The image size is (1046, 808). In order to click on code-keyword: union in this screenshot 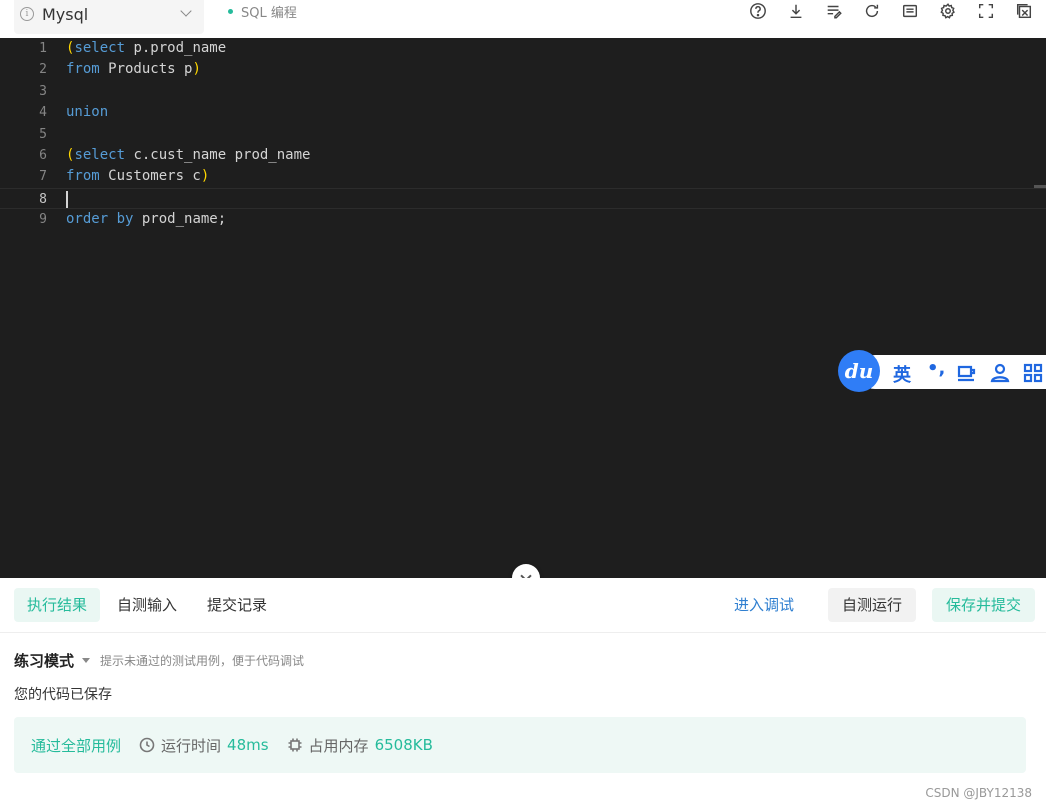, I will do `click(87, 112)`.